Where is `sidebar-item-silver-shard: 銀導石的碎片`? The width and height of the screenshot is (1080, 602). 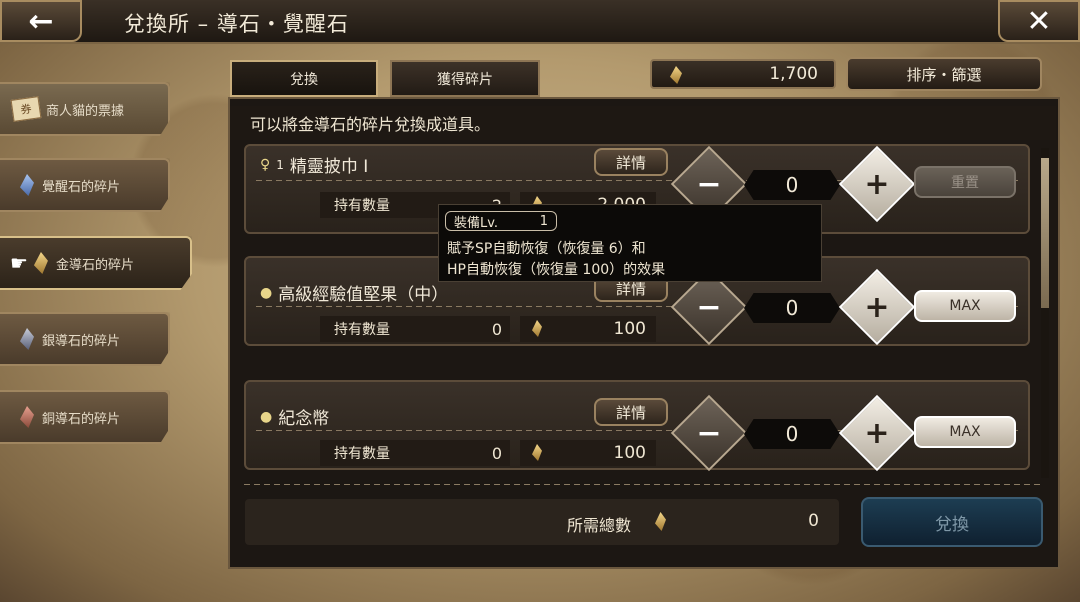 sidebar-item-silver-shard: 銀導石的碎片 is located at coordinates (85, 339).